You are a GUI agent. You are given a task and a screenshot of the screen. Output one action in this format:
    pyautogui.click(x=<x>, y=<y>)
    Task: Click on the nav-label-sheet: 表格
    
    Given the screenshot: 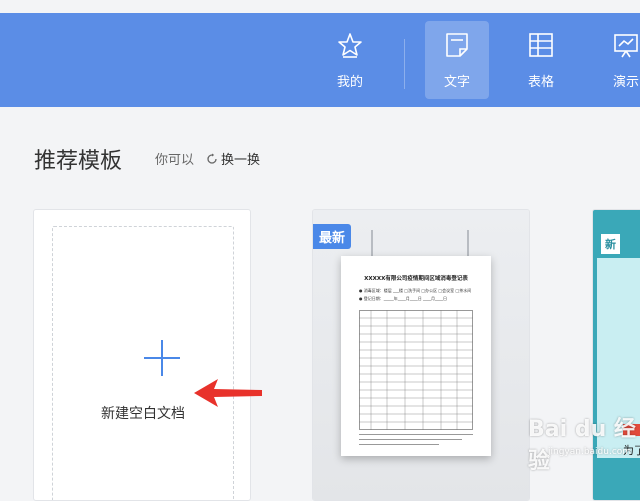 What is the action you would take?
    pyautogui.click(x=540, y=82)
    